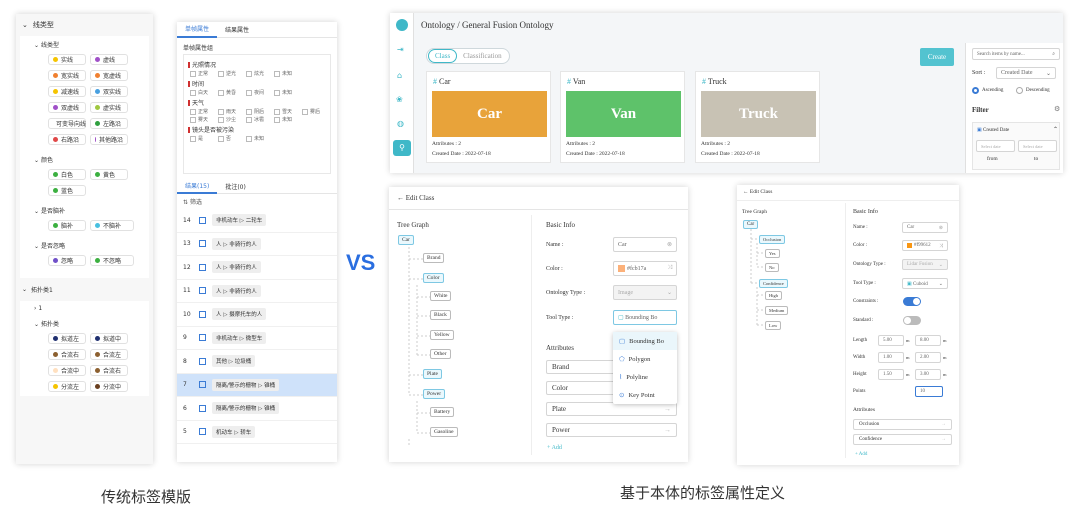 The width and height of the screenshot is (1080, 516). What do you see at coordinates (434, 258) in the screenshot?
I see `tree-node: Brand` at bounding box center [434, 258].